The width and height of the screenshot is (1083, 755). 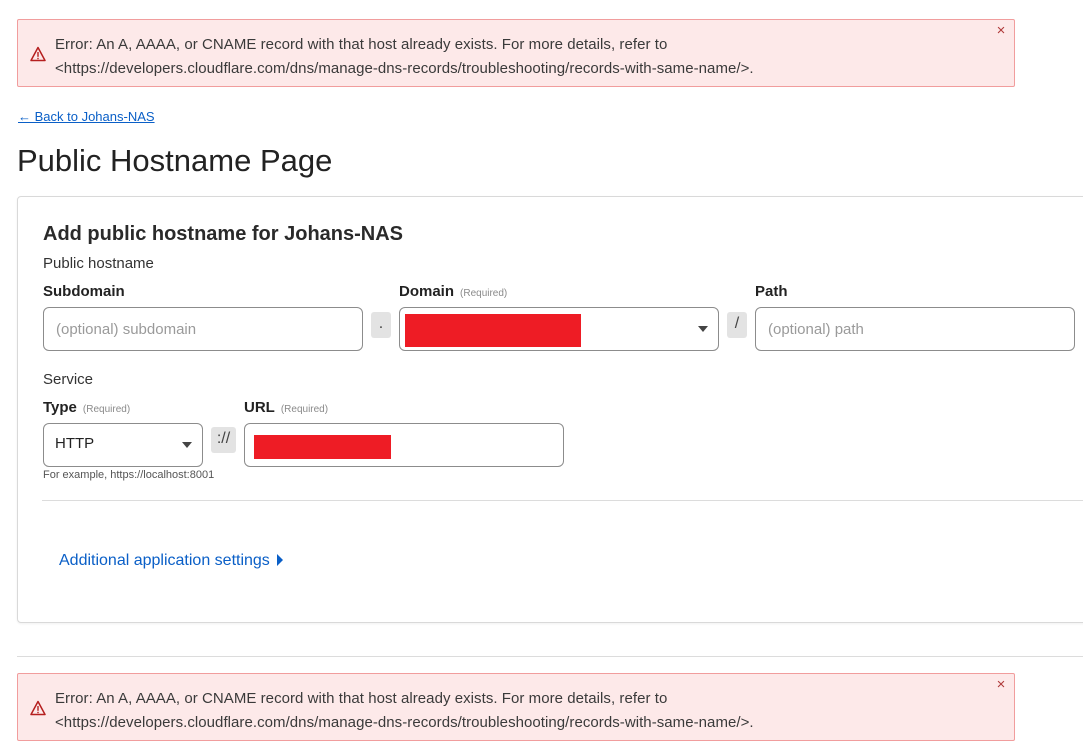 What do you see at coordinates (484, 293) in the screenshot?
I see `domain-required-tag: (Required)` at bounding box center [484, 293].